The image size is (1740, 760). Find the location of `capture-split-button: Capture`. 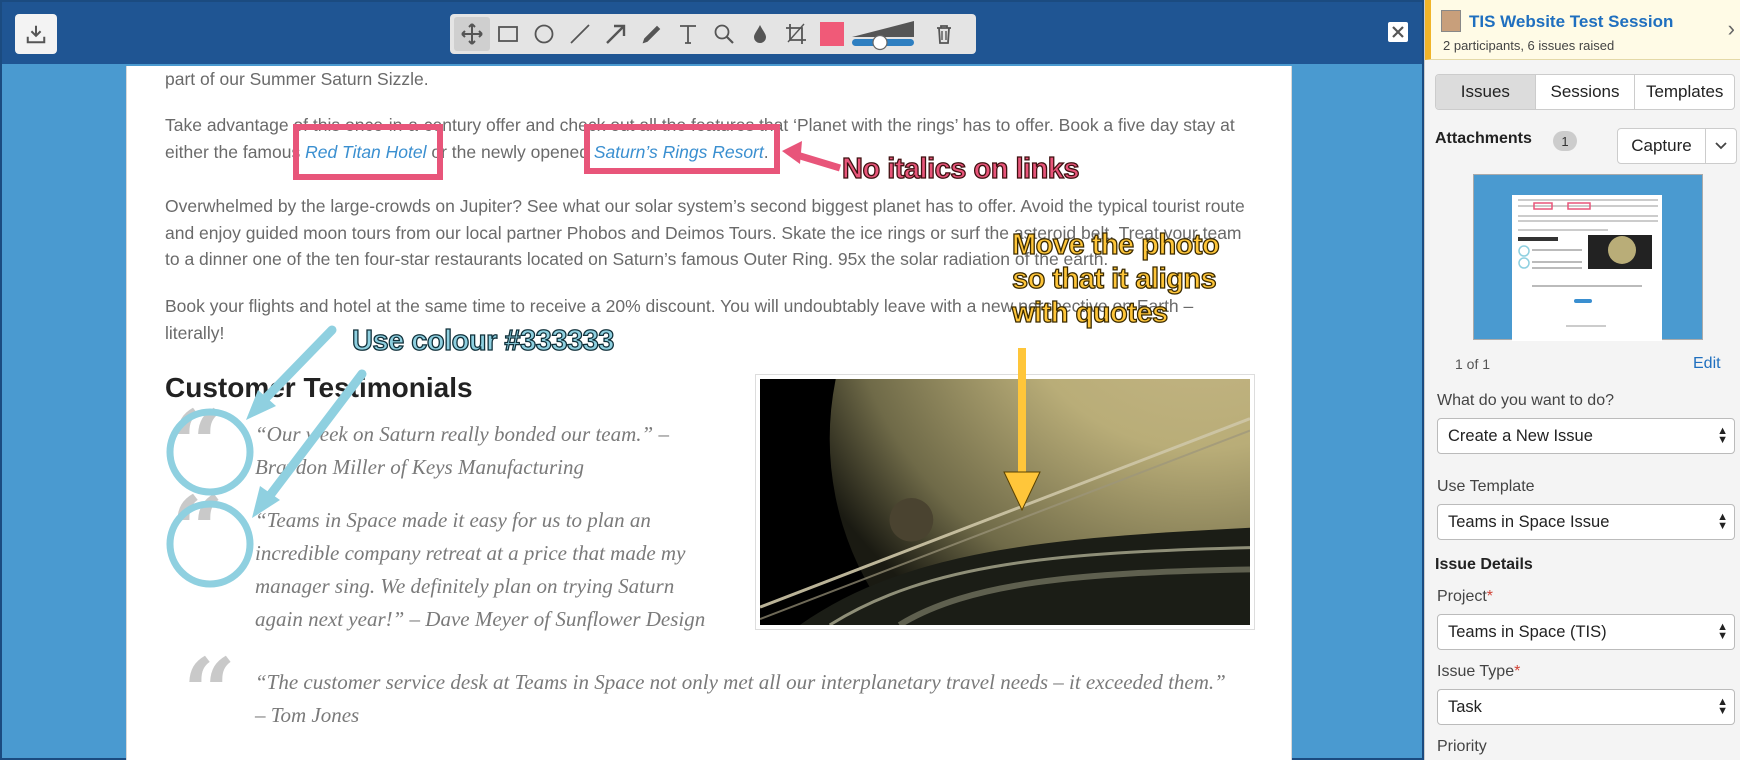

capture-split-button: Capture is located at coordinates (1677, 146).